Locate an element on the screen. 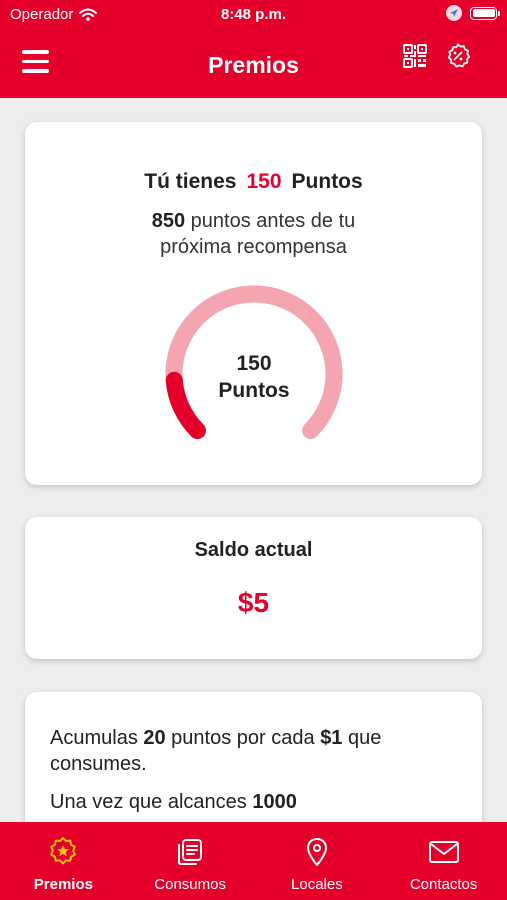 The height and width of the screenshot is (900, 507). tab-label: Consumos is located at coordinates (190, 884).